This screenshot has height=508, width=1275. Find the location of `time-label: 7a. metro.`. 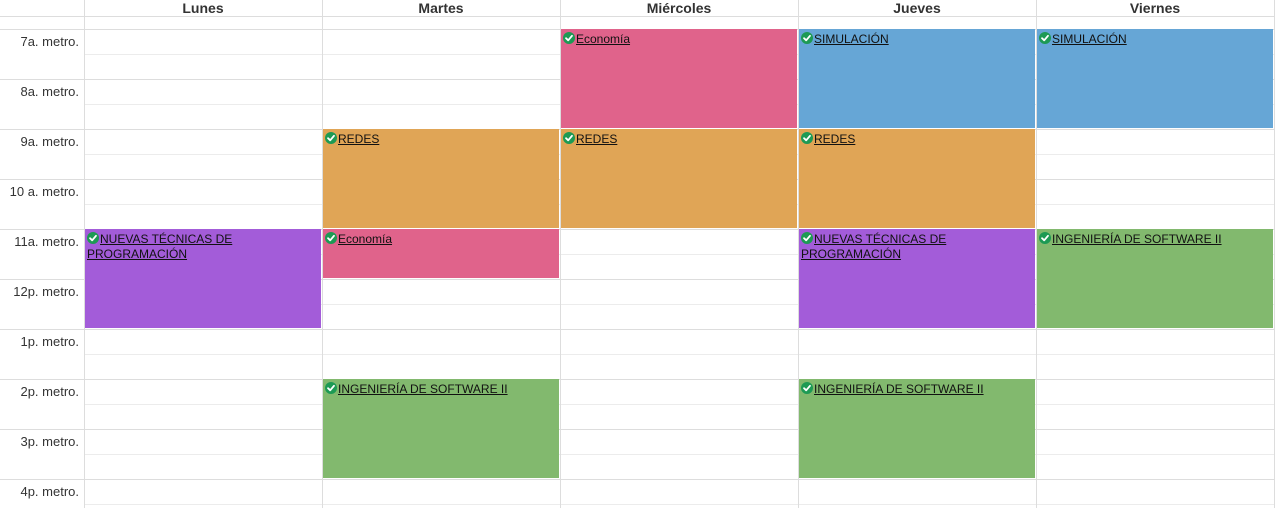

time-label: 7a. metro. is located at coordinates (49, 41).